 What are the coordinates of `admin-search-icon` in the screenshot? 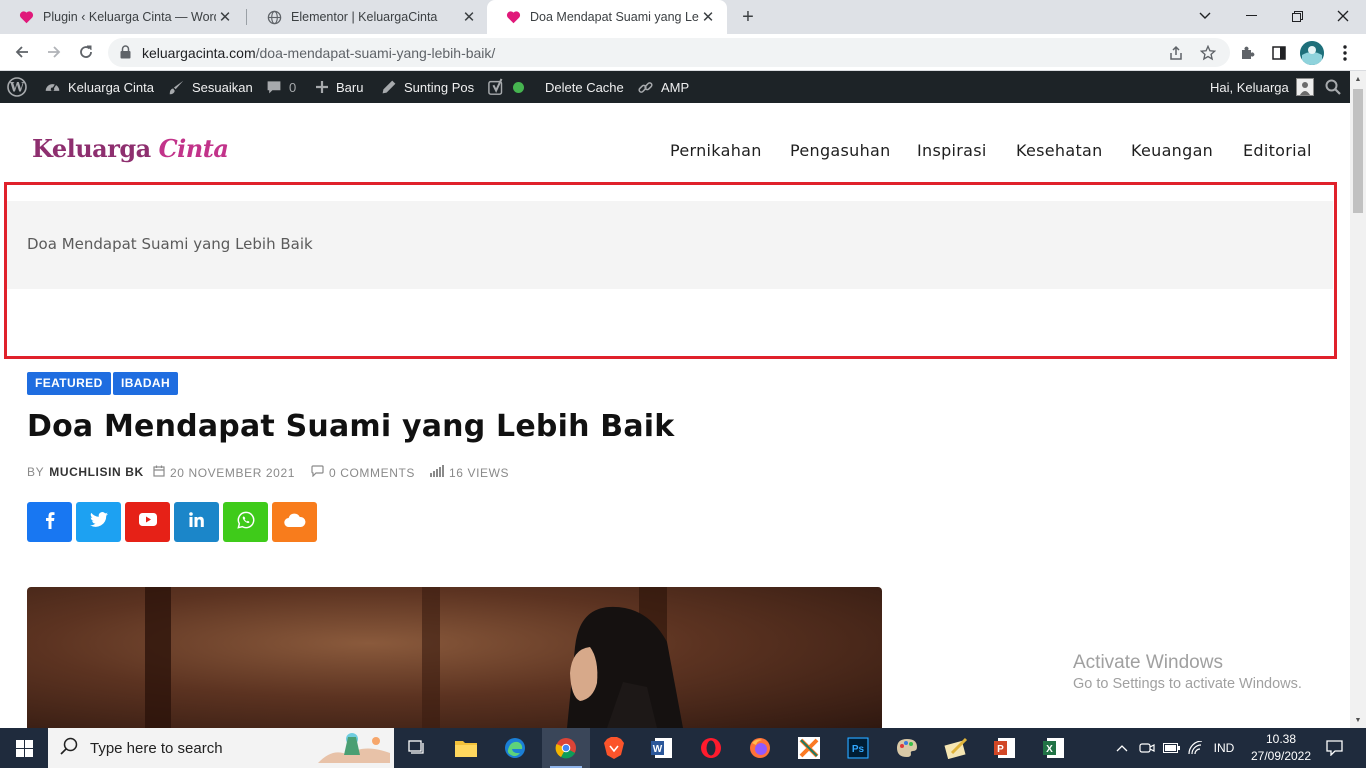 It's located at (1333, 87).